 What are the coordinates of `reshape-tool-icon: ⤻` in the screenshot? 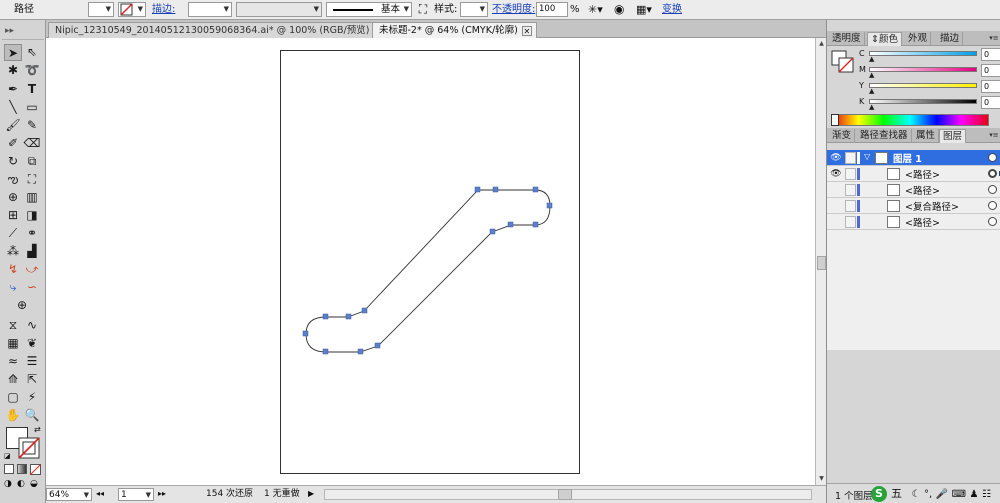 It's located at (32, 269).